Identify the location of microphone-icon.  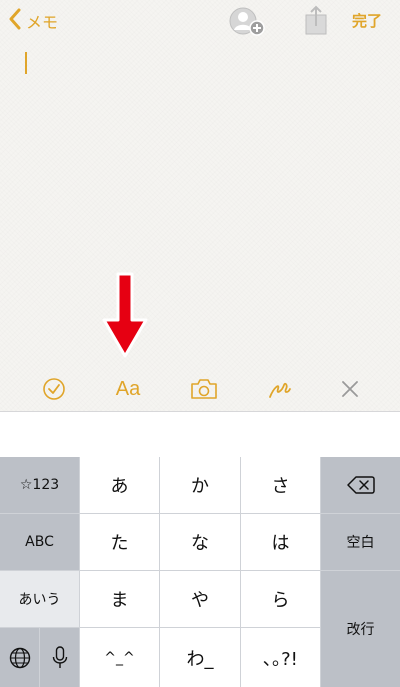
(59, 656).